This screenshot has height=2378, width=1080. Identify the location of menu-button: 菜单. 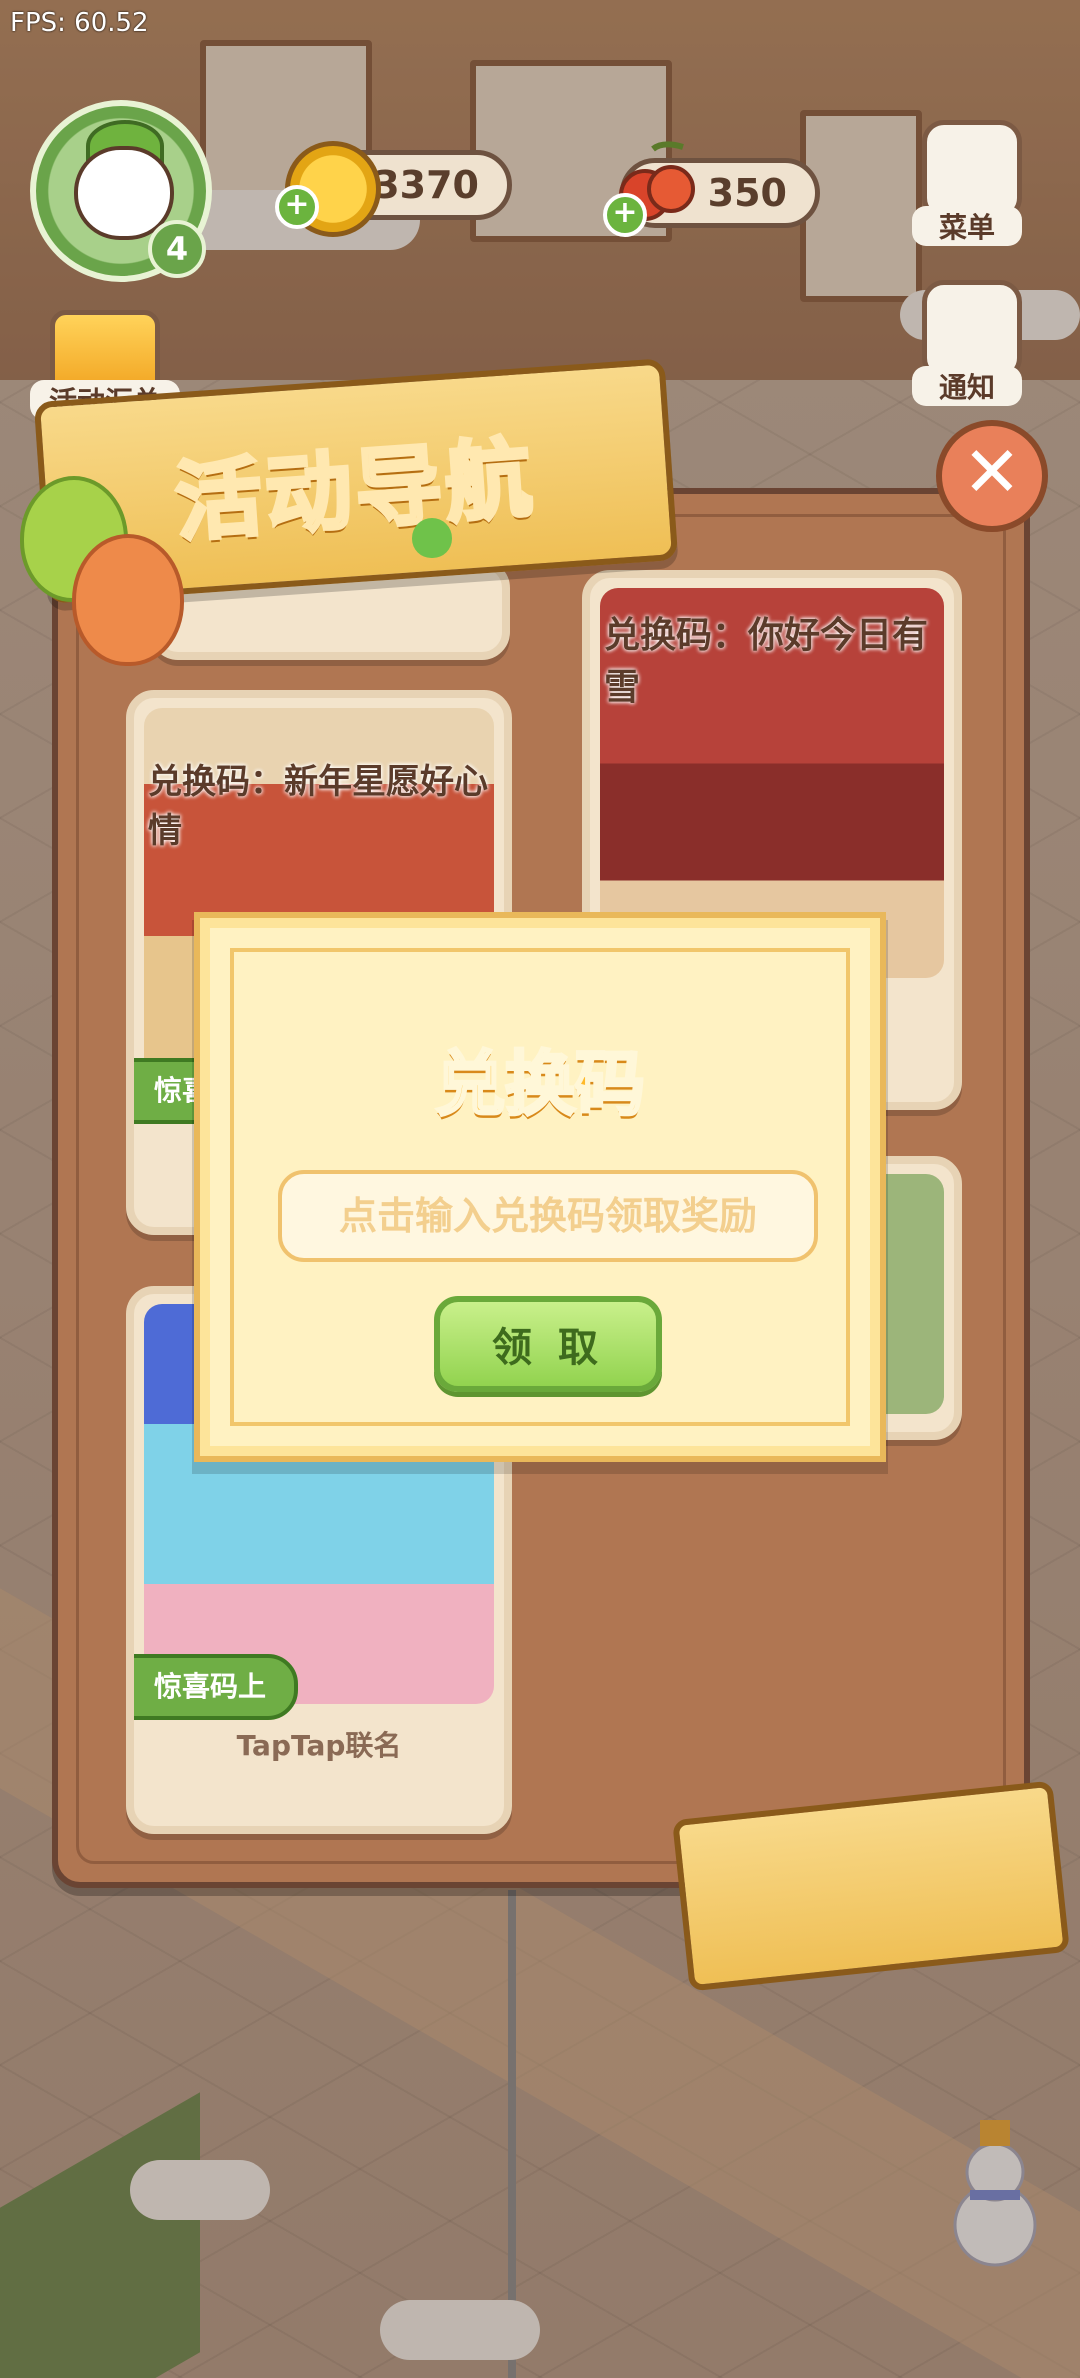
(967, 185).